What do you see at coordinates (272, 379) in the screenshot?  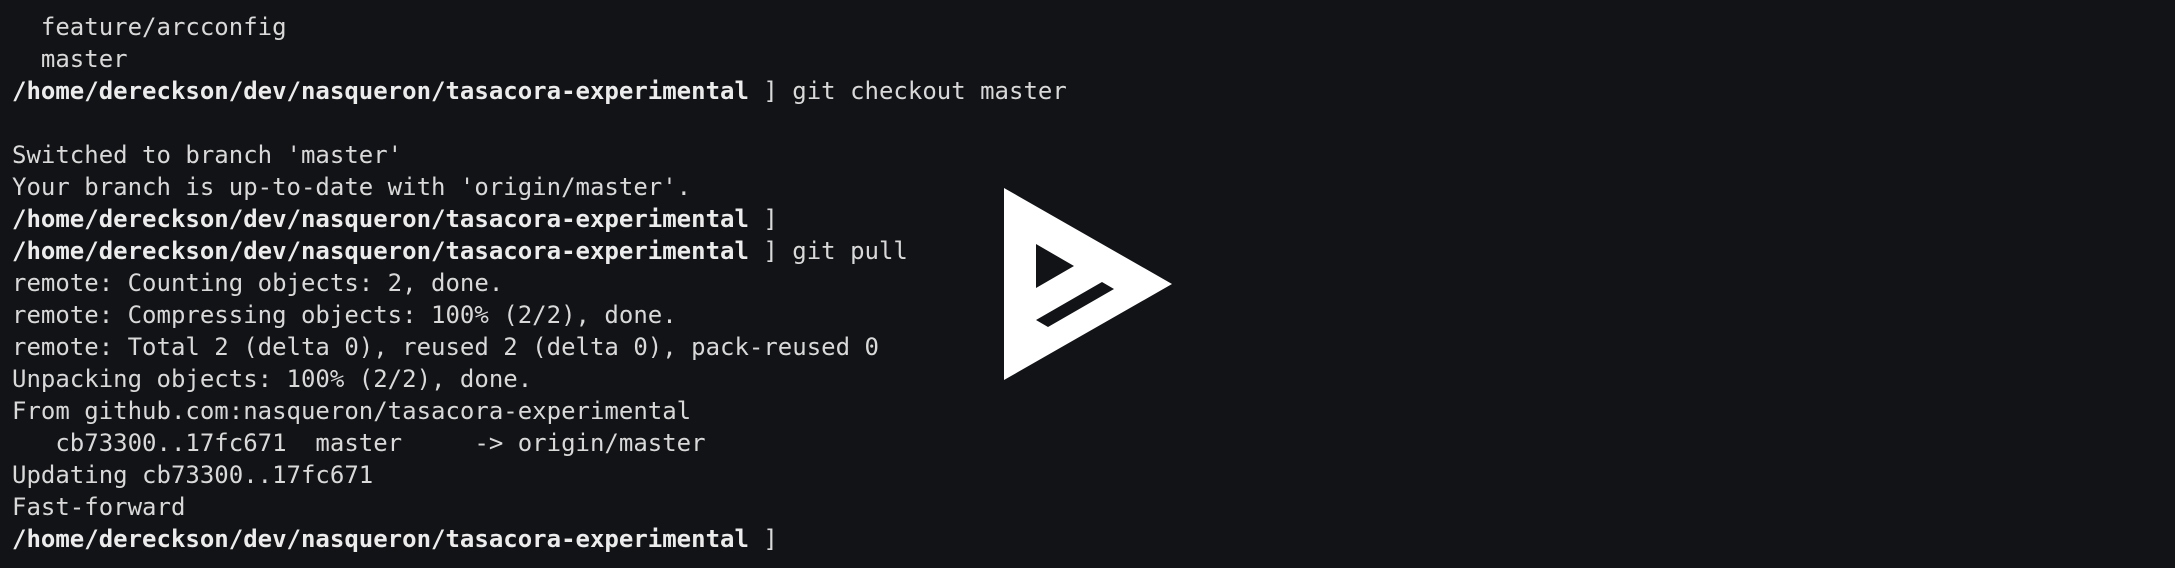 I see `terminal-line: Unpacking objects: 100% (2/2), done.` at bounding box center [272, 379].